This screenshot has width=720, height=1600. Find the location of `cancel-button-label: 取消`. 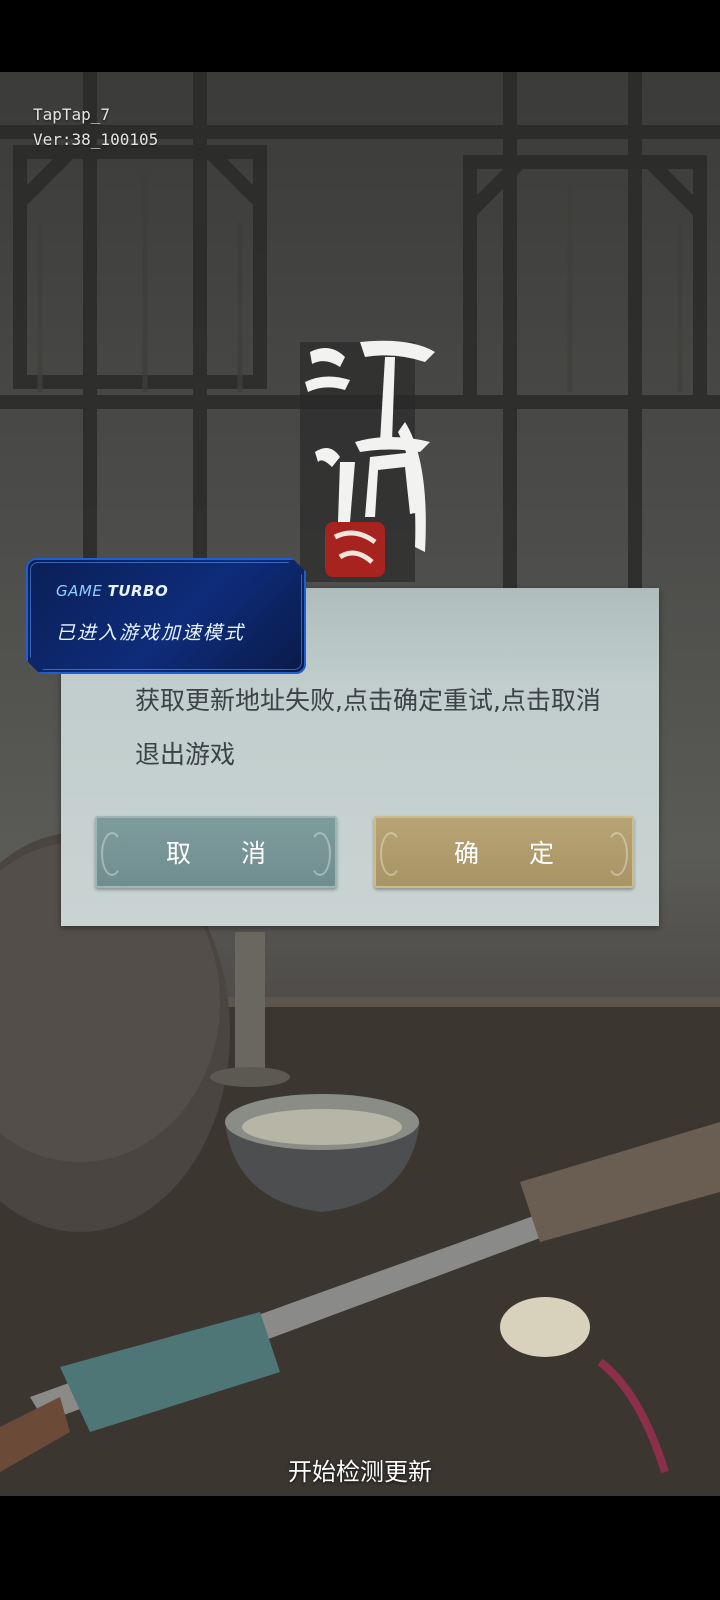

cancel-button-label: 取消 is located at coordinates (240, 853).